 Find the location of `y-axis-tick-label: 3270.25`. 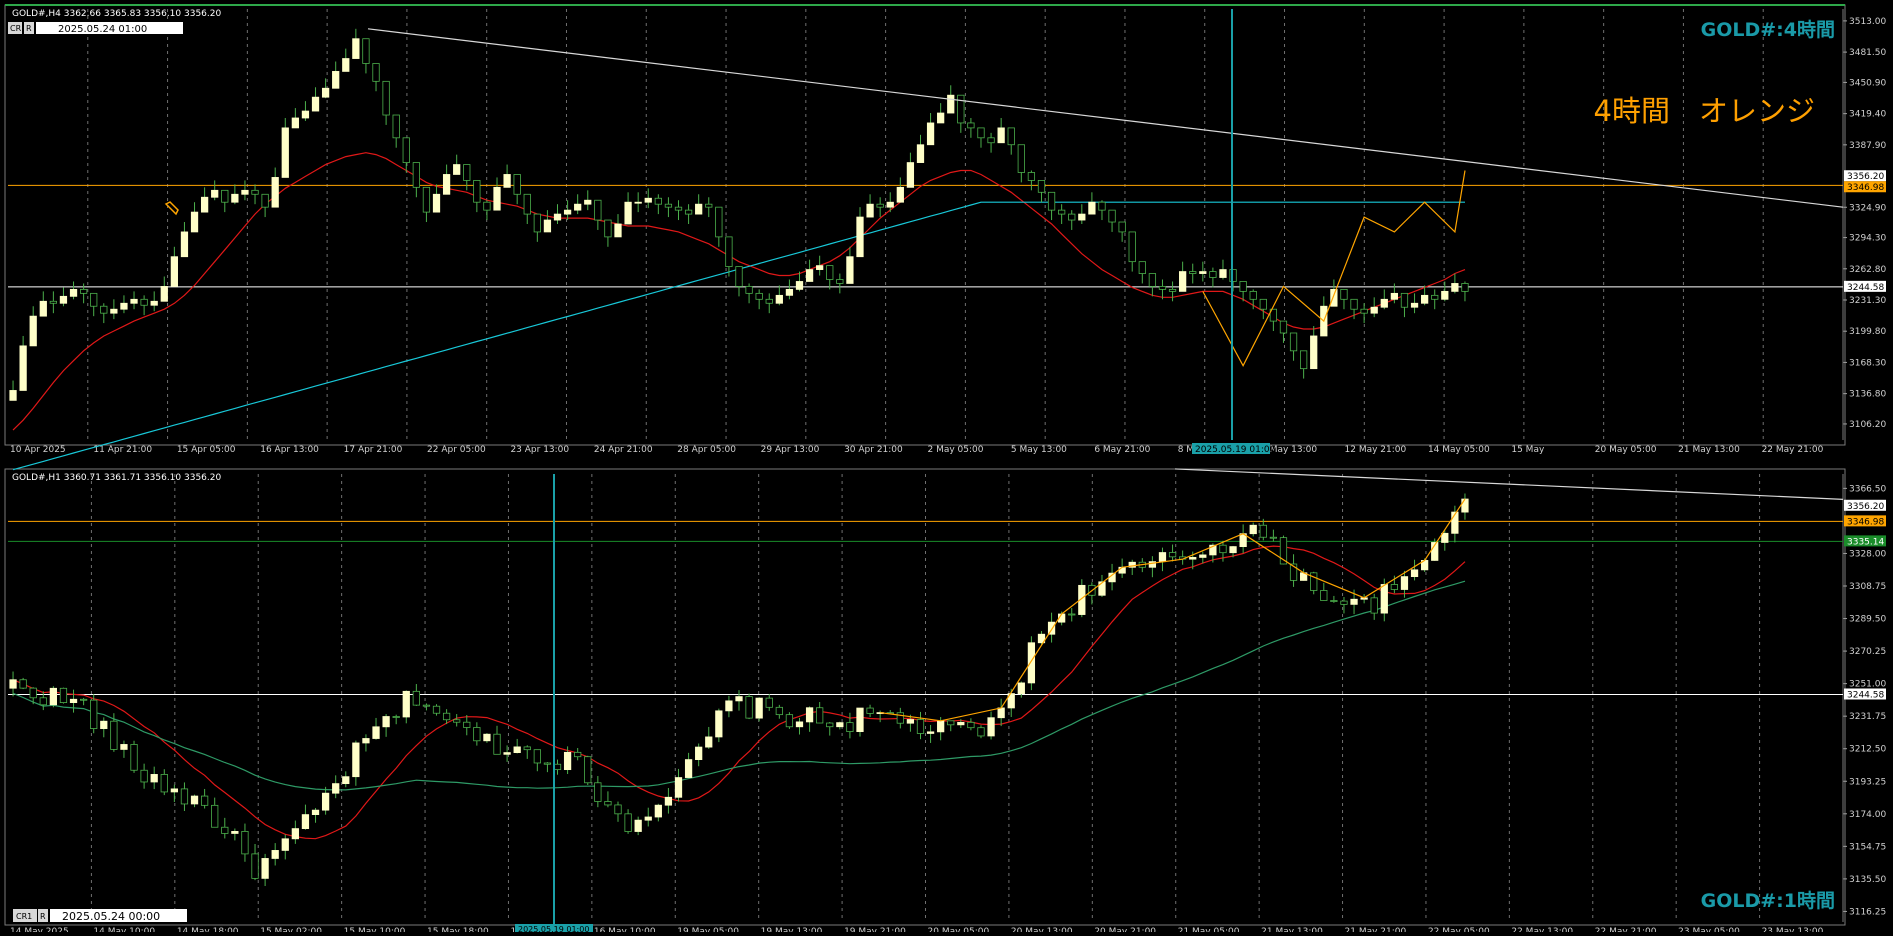

y-axis-tick-label: 3270.25 is located at coordinates (1867, 652).